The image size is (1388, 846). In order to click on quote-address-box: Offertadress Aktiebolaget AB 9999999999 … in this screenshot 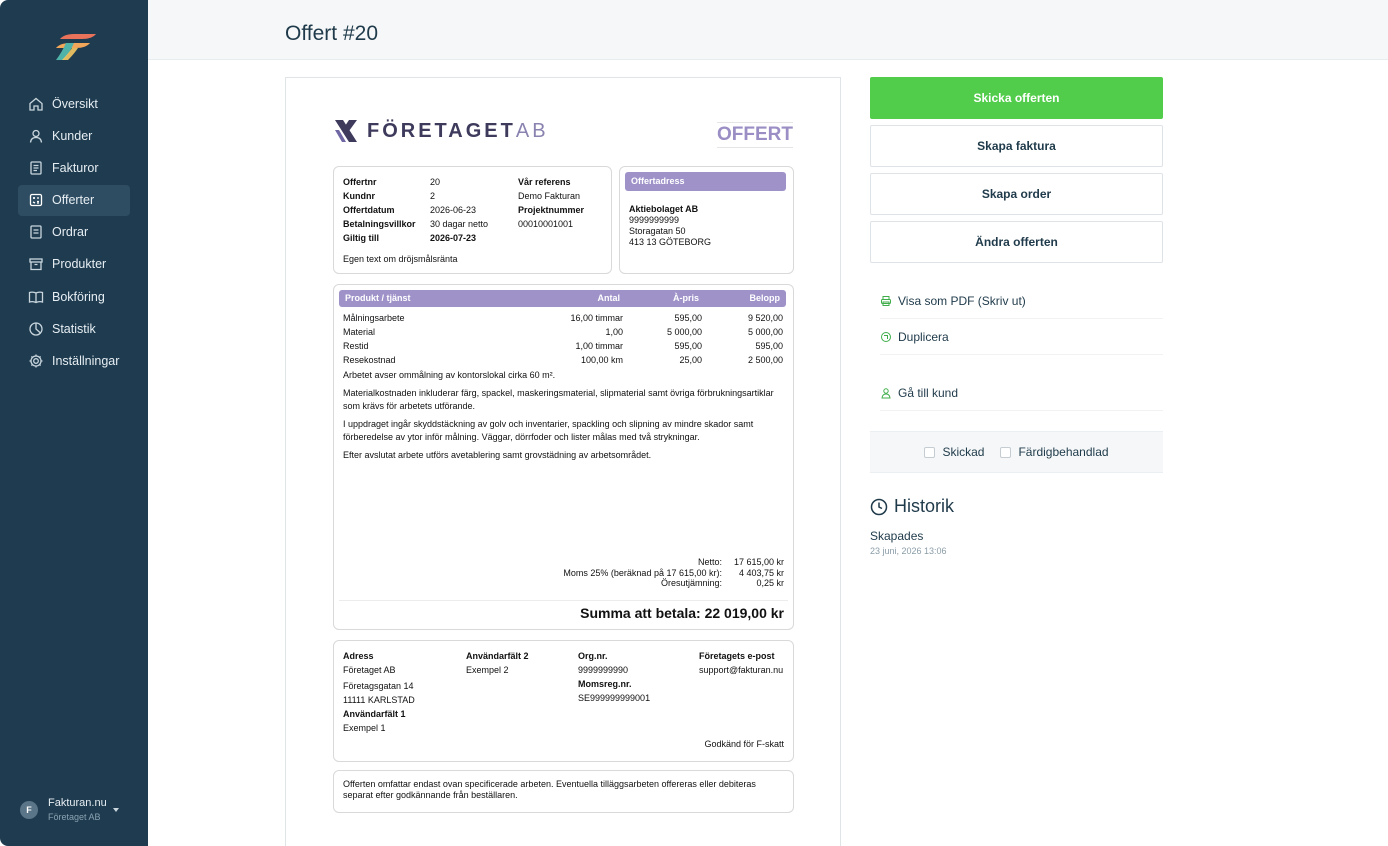, I will do `click(706, 220)`.